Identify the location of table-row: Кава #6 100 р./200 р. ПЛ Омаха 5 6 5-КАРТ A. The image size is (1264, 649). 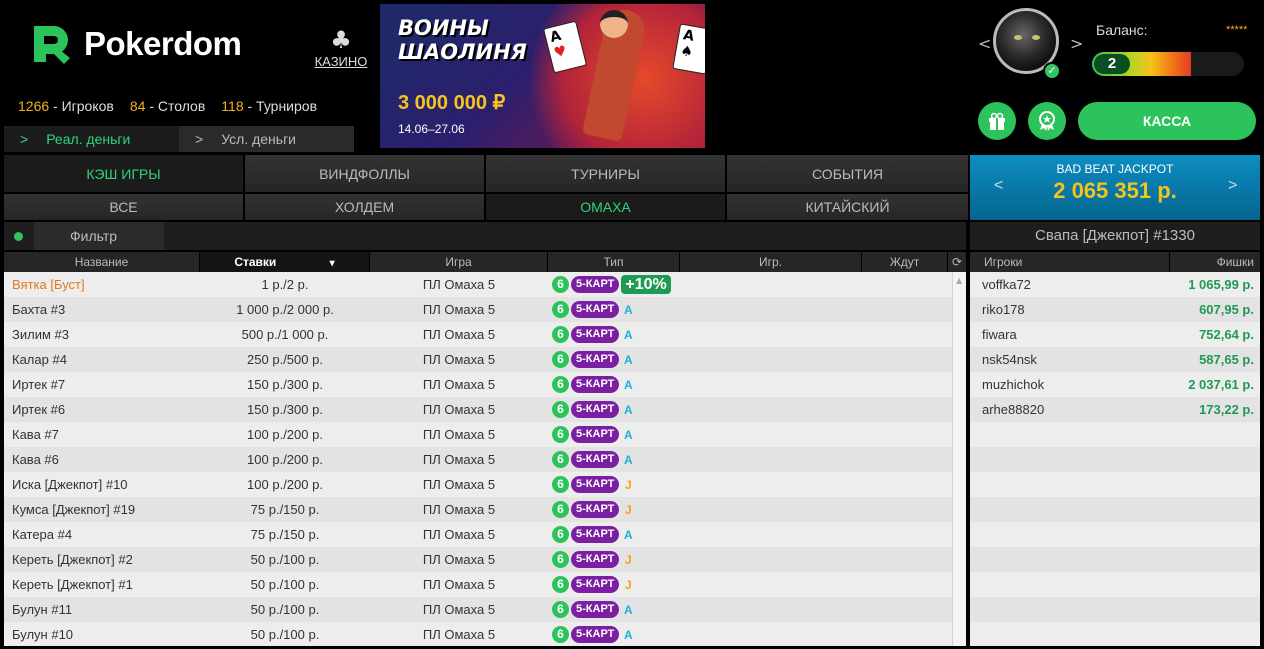
(485, 459).